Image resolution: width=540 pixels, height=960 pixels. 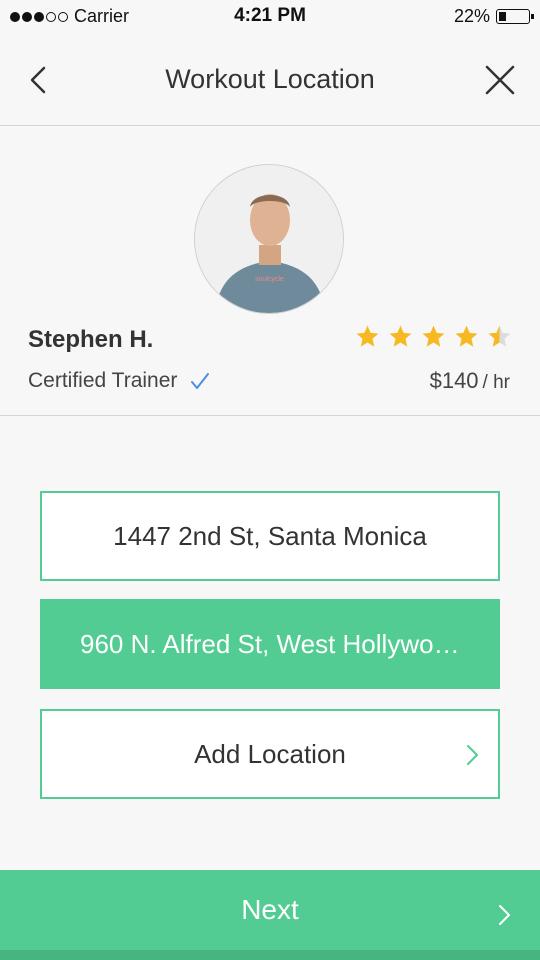 I want to click on avatar: soulcycle, so click(x=269, y=239).